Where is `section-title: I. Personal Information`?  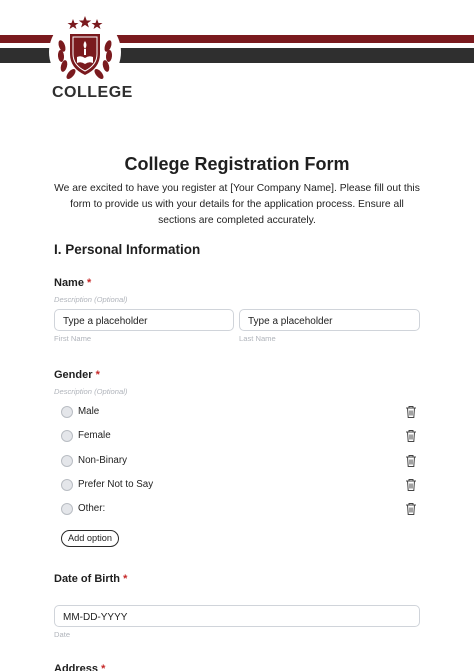 section-title: I. Personal Information is located at coordinates (127, 249).